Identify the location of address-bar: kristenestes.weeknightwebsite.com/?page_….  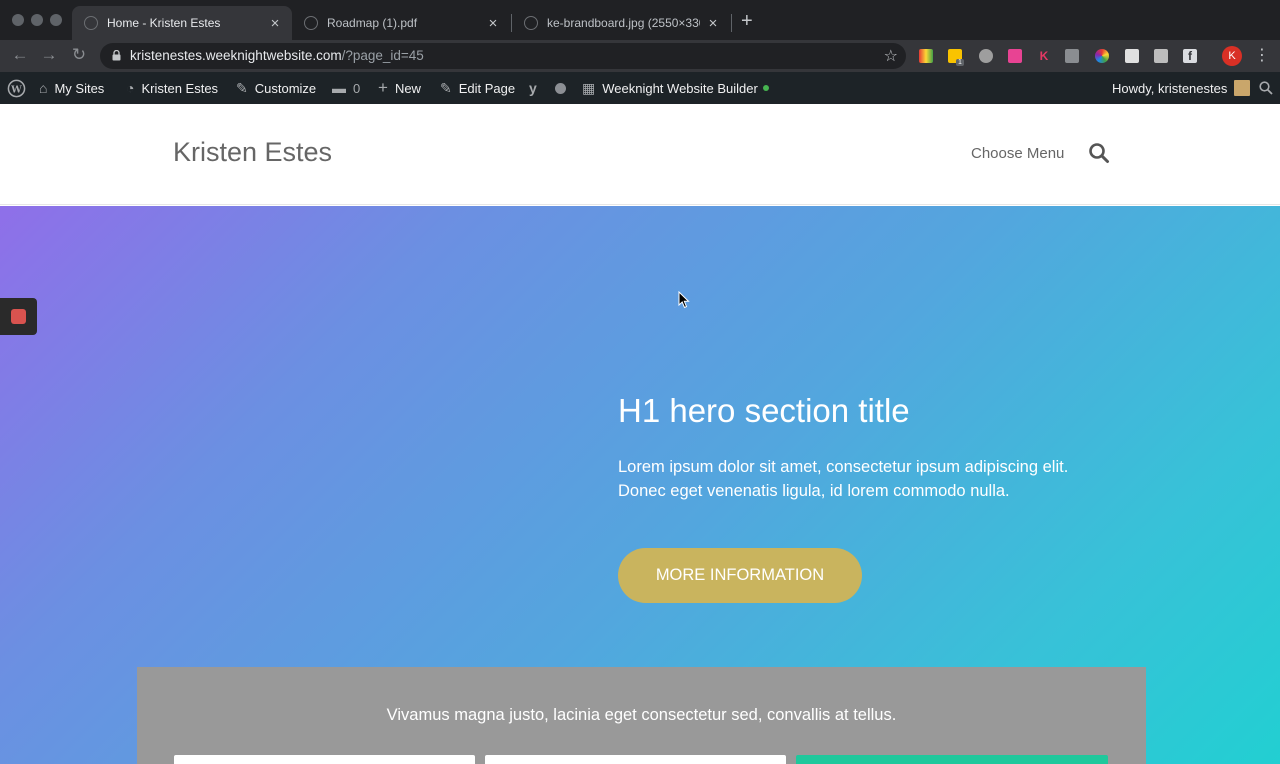
(503, 56).